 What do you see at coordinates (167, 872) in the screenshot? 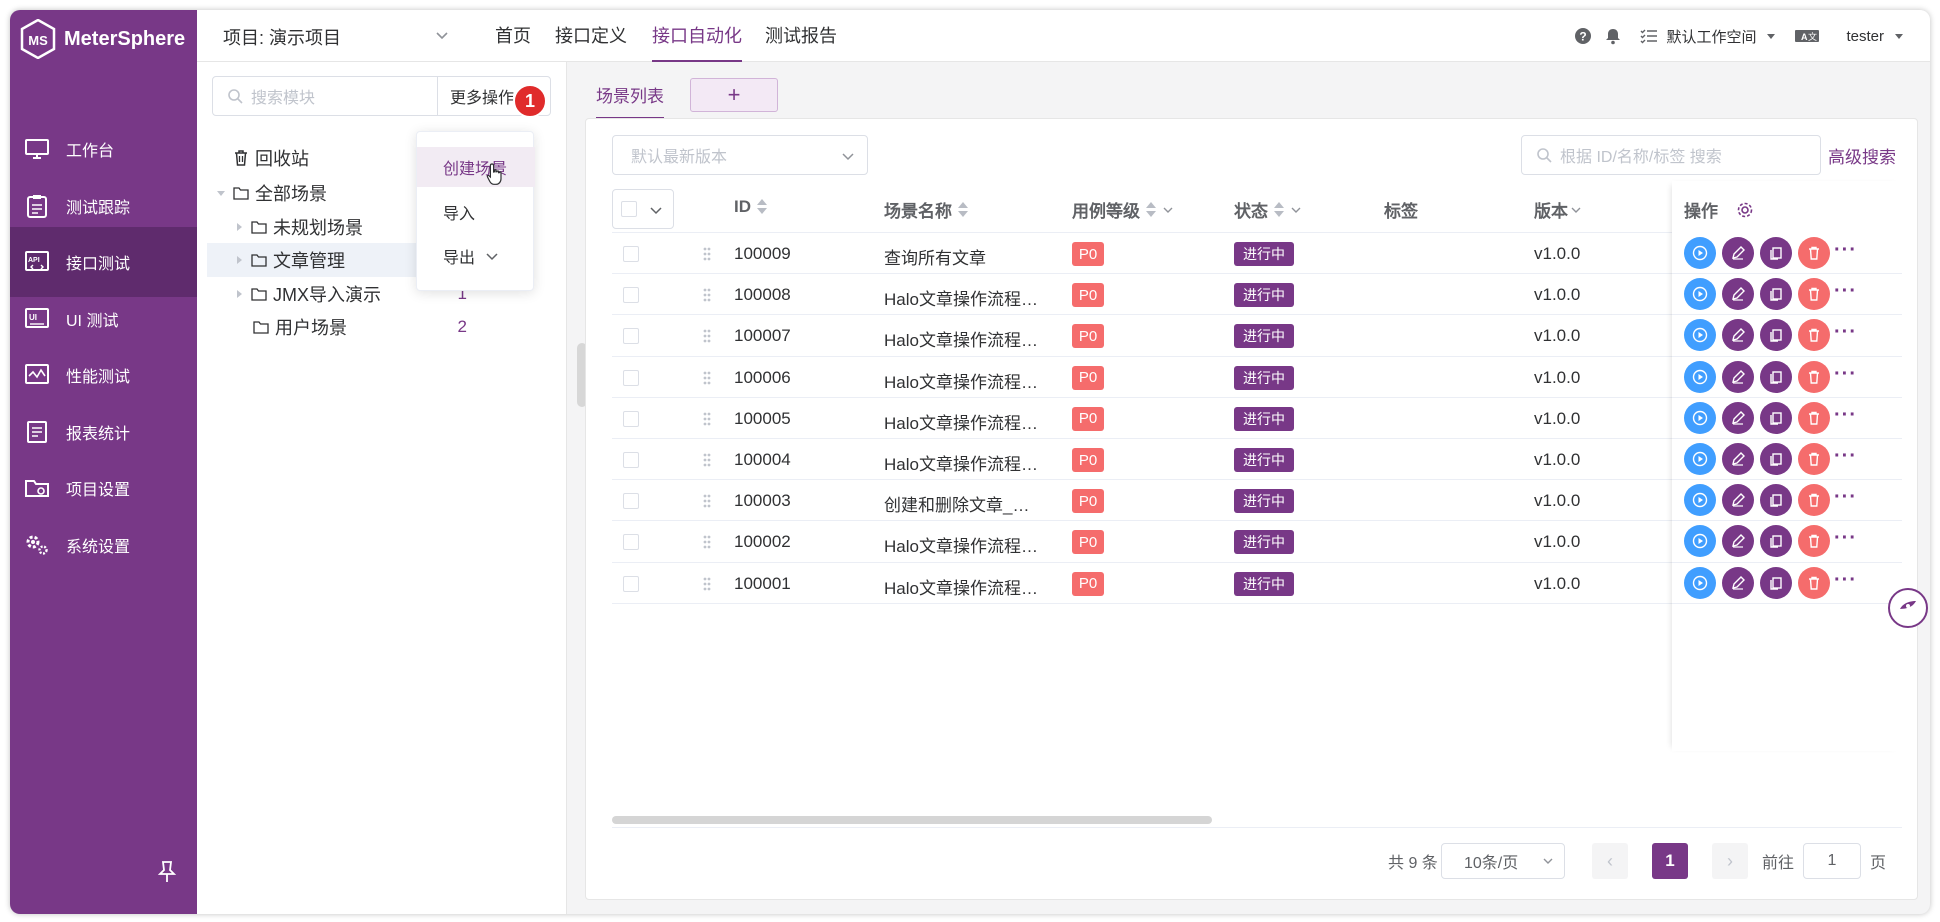
I see `pin-icon` at bounding box center [167, 872].